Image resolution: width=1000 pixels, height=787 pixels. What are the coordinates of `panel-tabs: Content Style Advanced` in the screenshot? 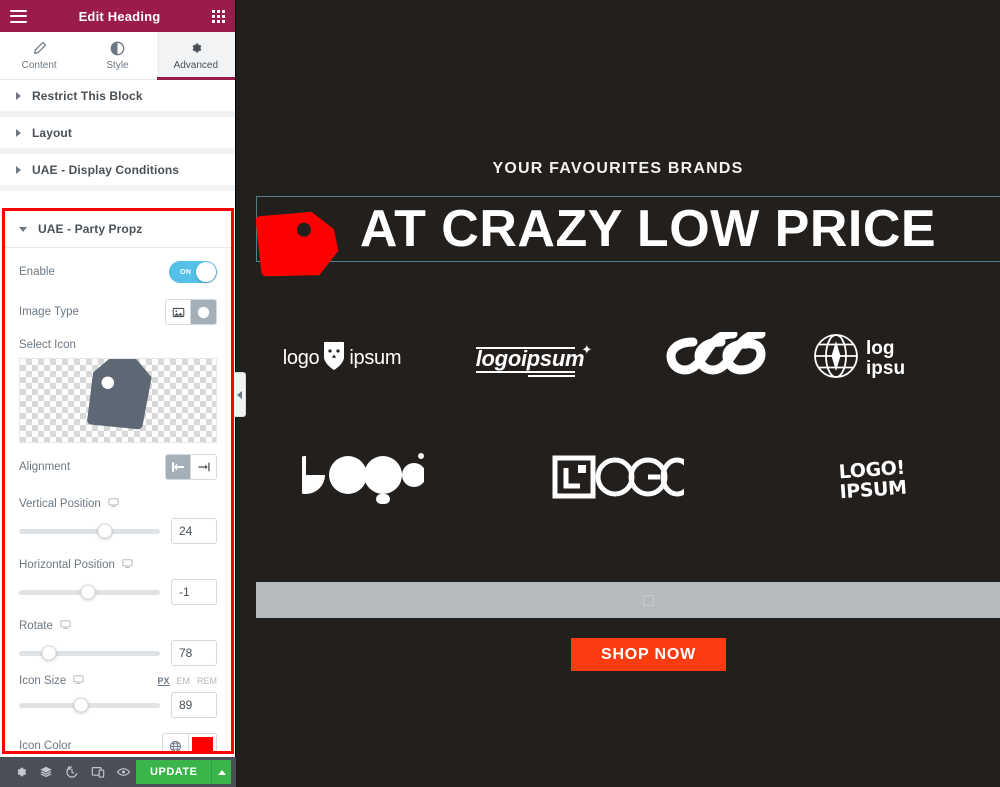 It's located at (118, 56).